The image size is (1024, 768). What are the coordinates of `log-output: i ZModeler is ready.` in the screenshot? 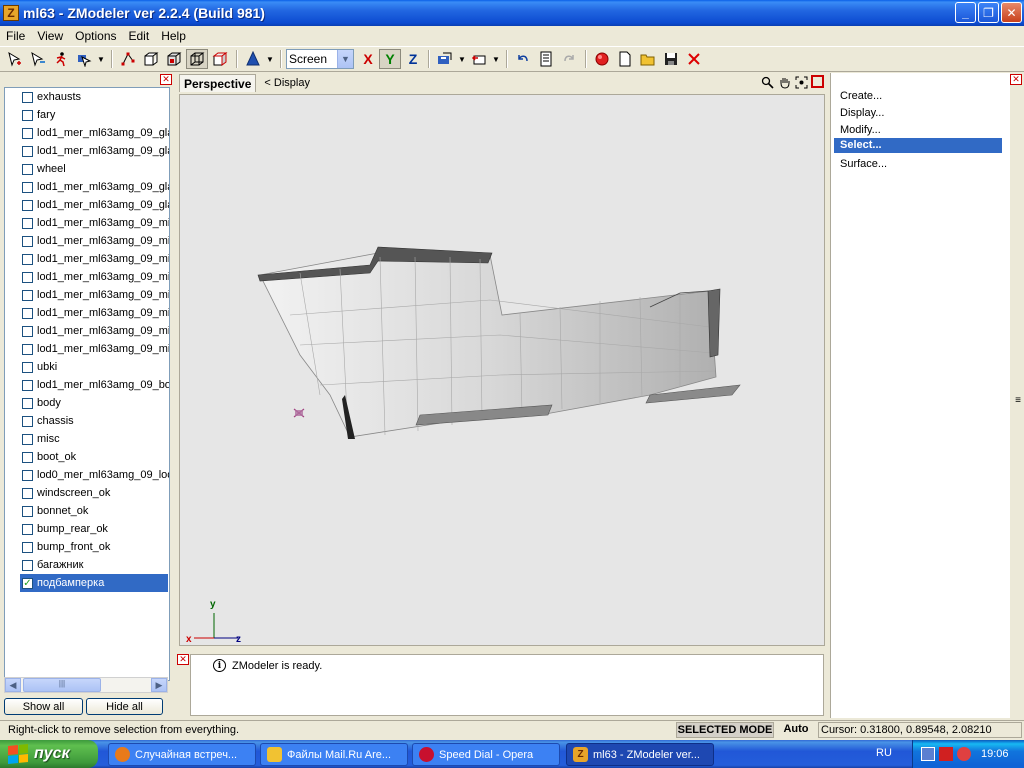 It's located at (507, 685).